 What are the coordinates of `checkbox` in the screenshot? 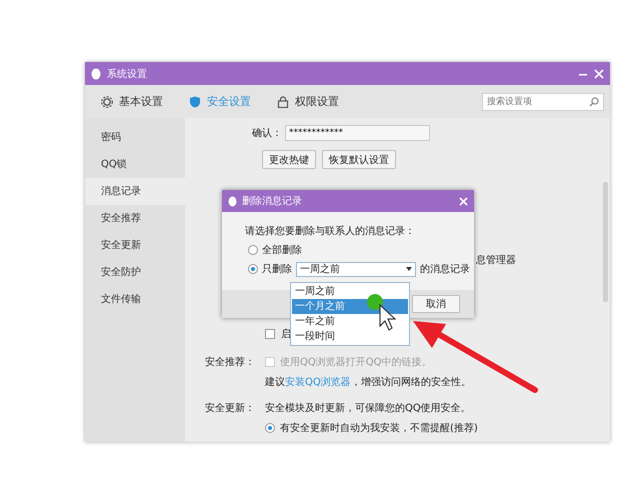 It's located at (270, 334).